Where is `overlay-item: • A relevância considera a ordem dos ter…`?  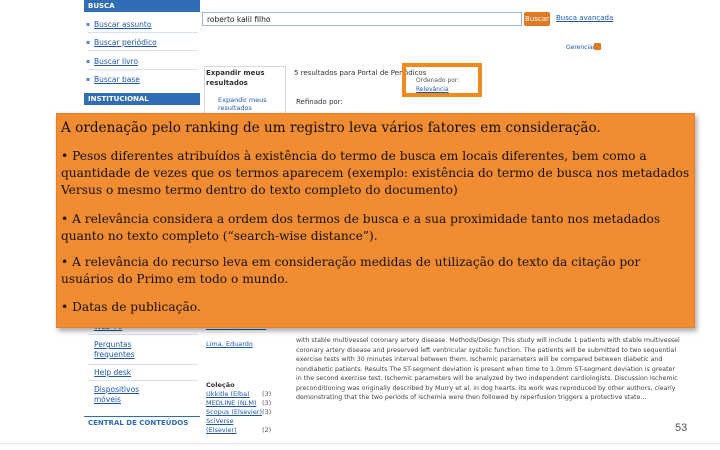
overlay-item: • A relevância considera a ordem dos ter… is located at coordinates (376, 228).